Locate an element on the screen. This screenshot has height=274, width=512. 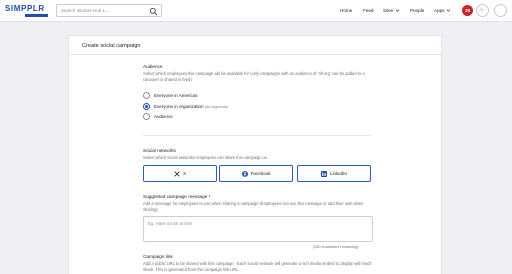
nav-apps: Apps is located at coordinates (442, 10).